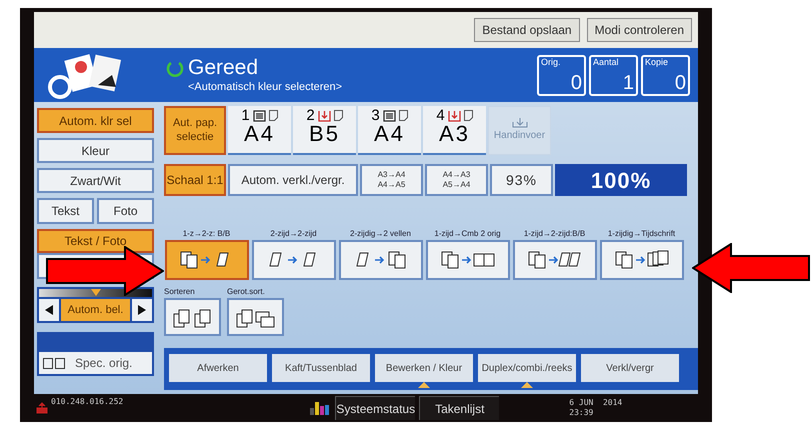 The height and width of the screenshot is (429, 812). Describe the element at coordinates (642, 234) in the screenshot. I see `duplex-label: 1-zijdig→Tijdschrift` at that location.